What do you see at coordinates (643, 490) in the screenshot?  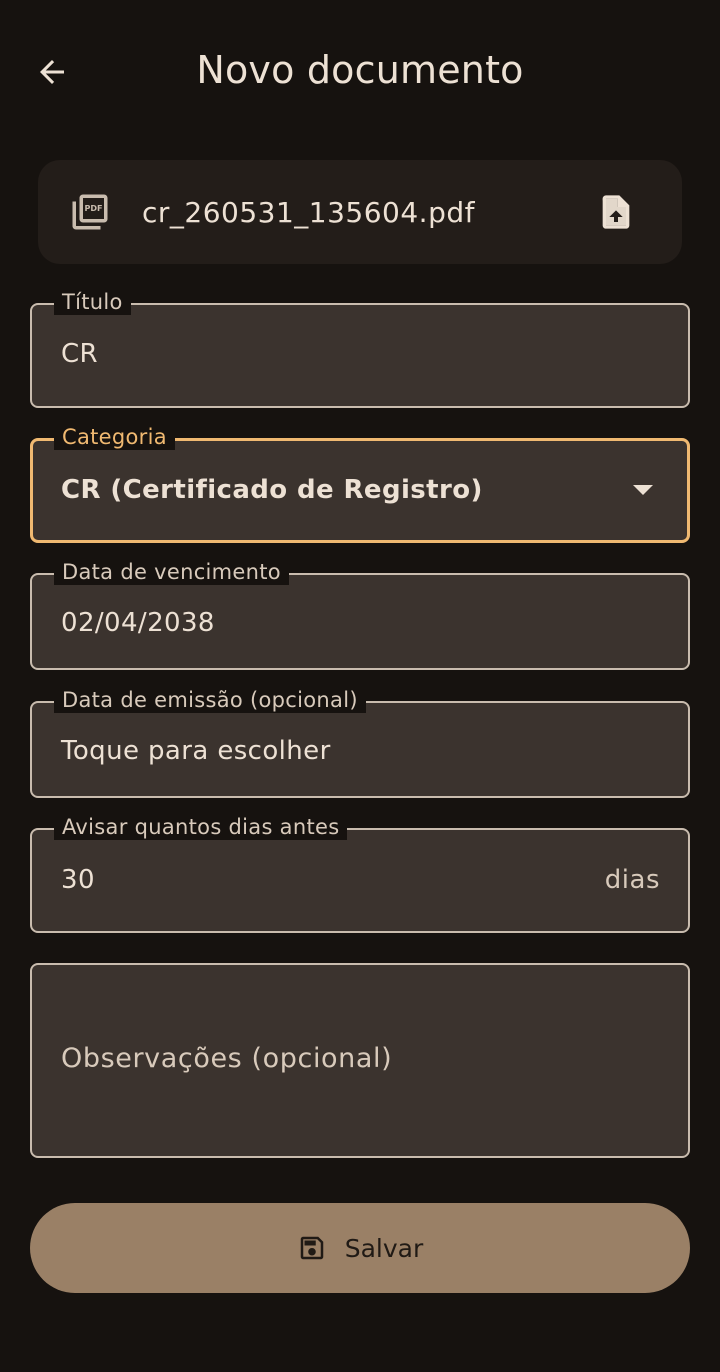 I see `dropdown-arrow-icon` at bounding box center [643, 490].